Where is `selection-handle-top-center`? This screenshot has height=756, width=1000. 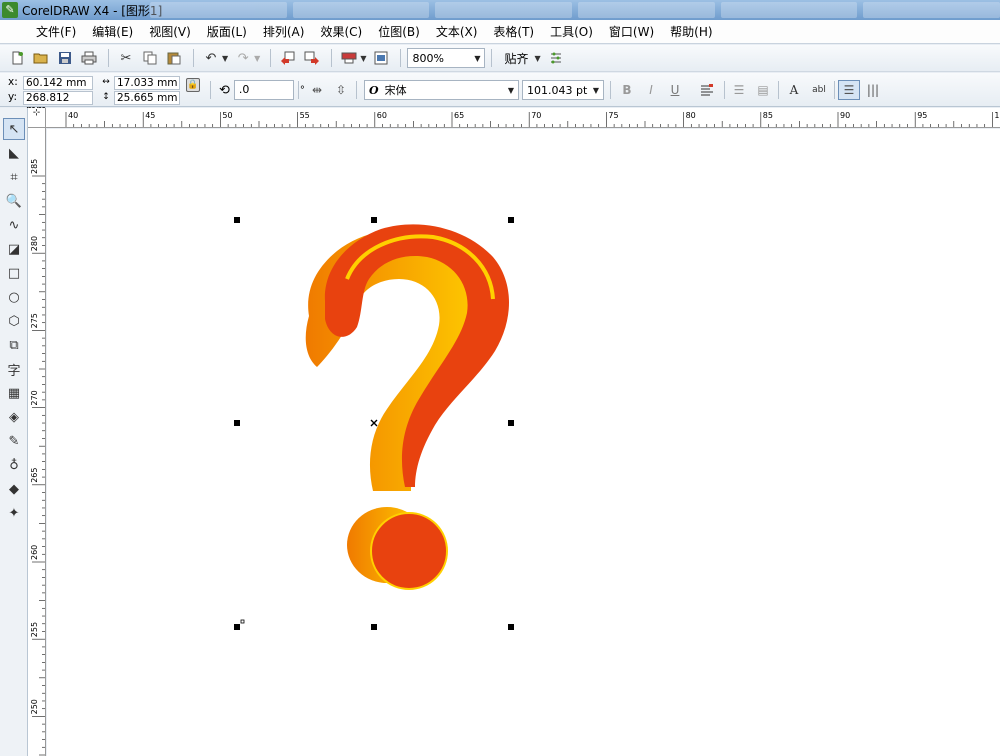
selection-handle-top-center is located at coordinates (374, 220).